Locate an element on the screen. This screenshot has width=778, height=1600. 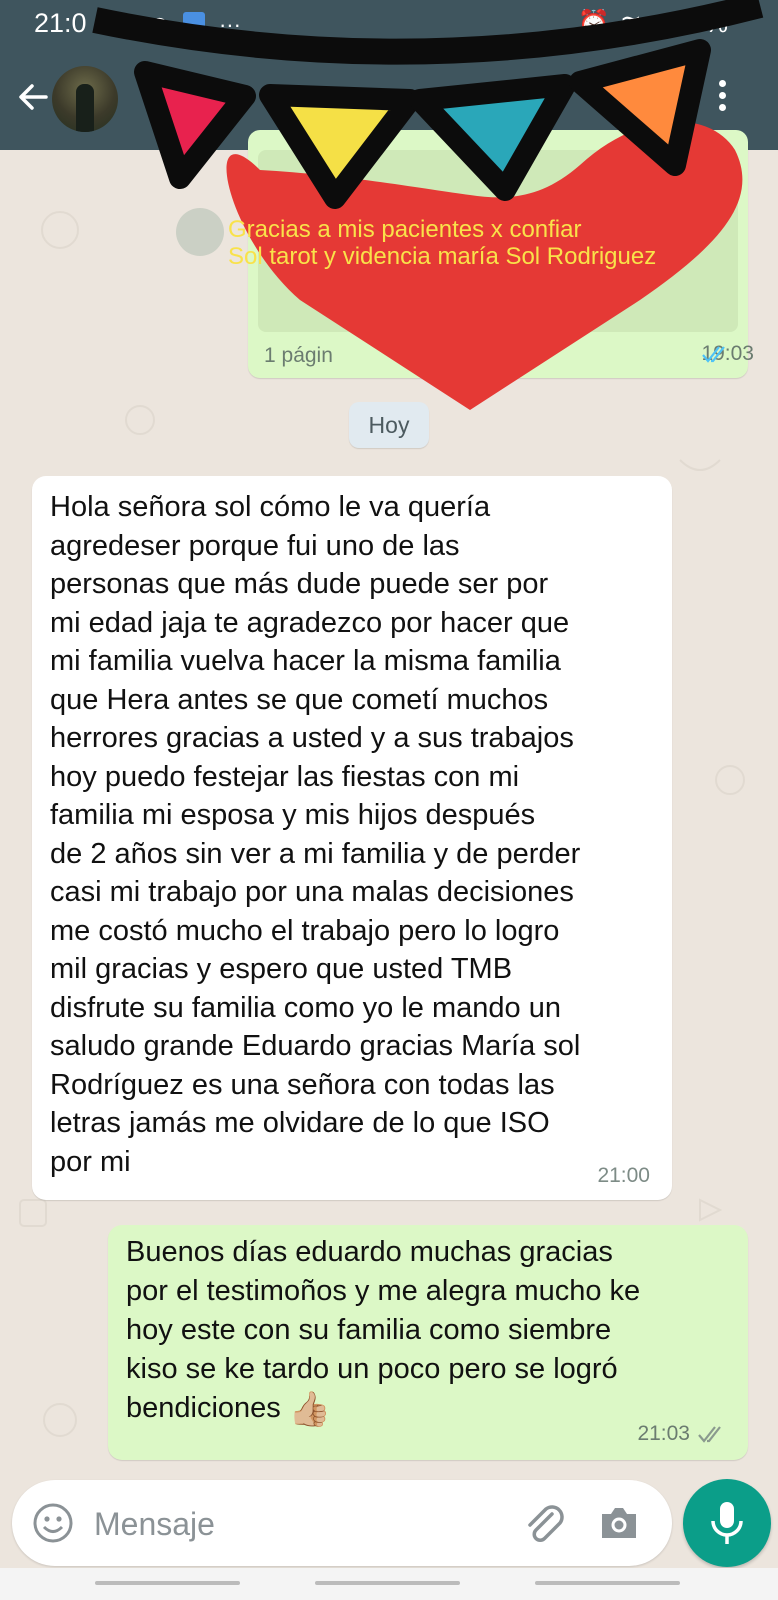
instagram-icon: ◎ is located at coordinates (159, 24).